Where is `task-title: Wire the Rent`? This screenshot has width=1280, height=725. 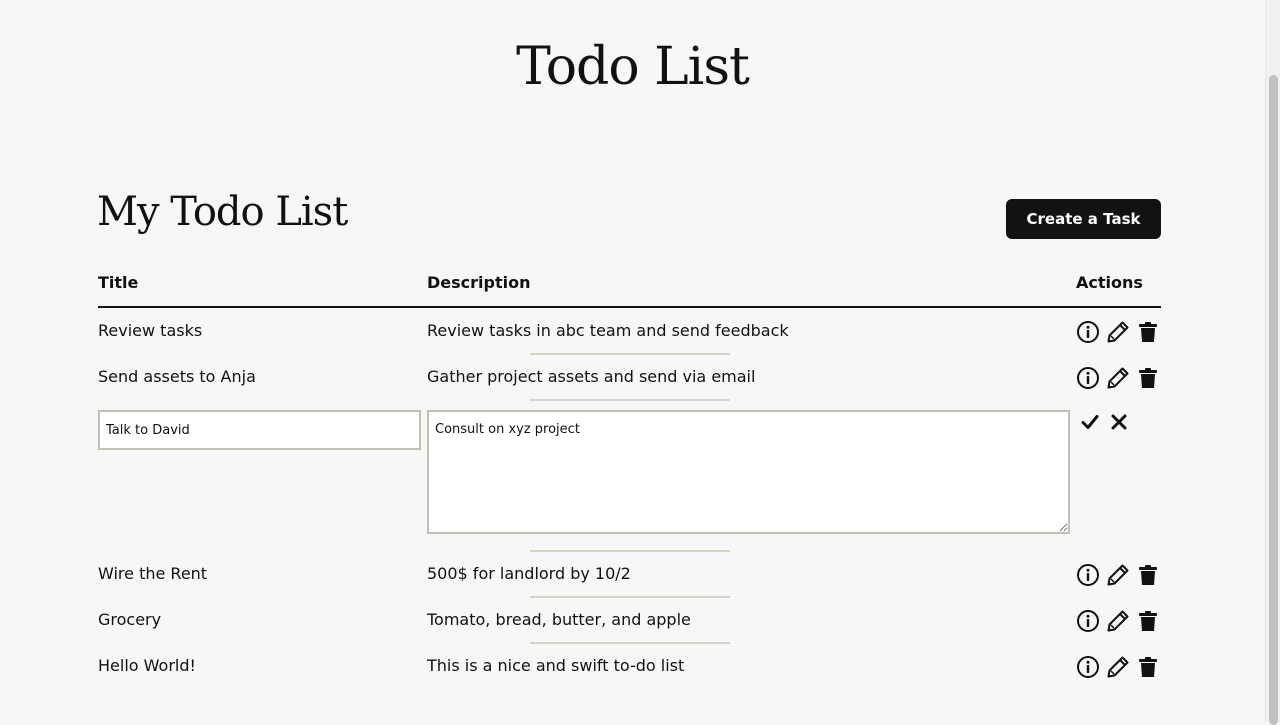 task-title: Wire the Rent is located at coordinates (153, 573).